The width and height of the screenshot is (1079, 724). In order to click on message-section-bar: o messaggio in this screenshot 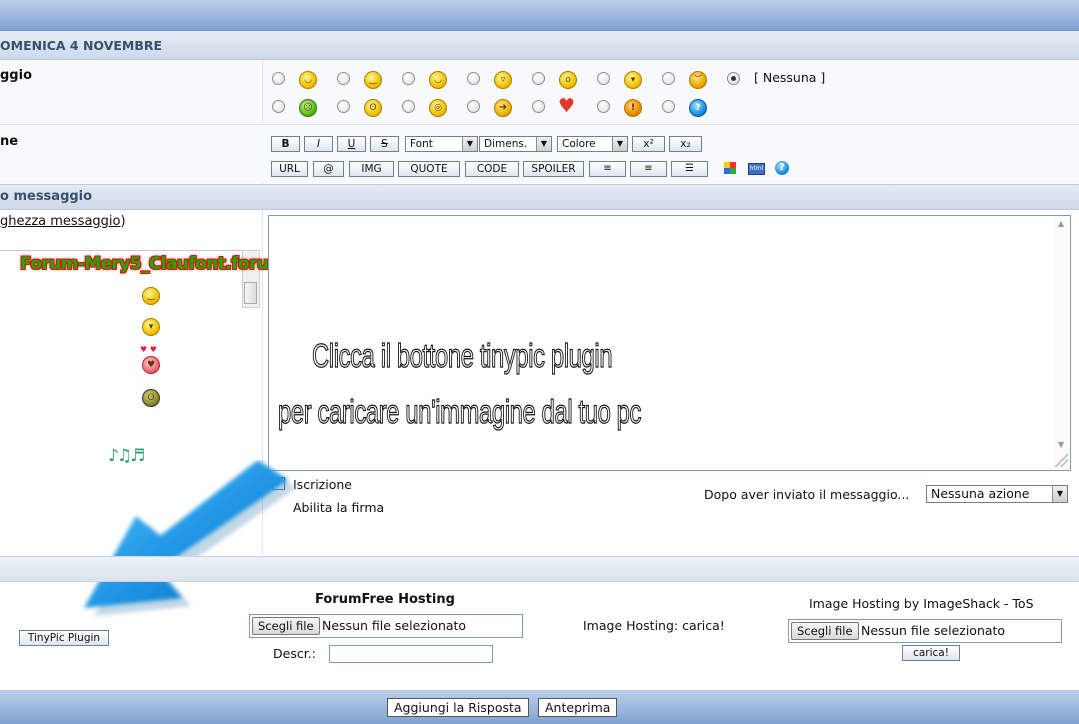, I will do `click(539, 197)`.